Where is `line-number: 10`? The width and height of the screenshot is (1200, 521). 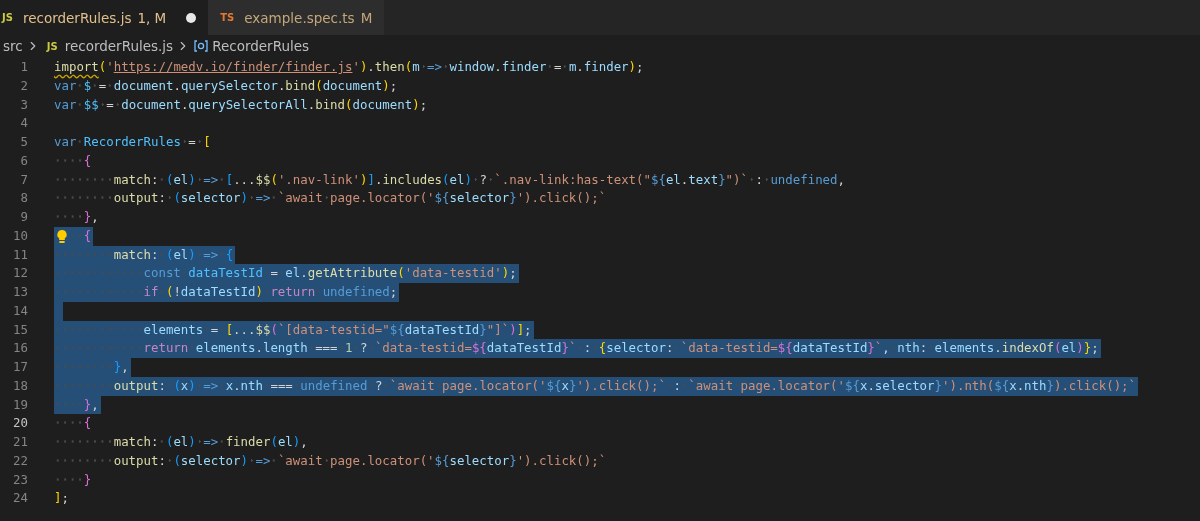 line-number: 10 is located at coordinates (20, 235).